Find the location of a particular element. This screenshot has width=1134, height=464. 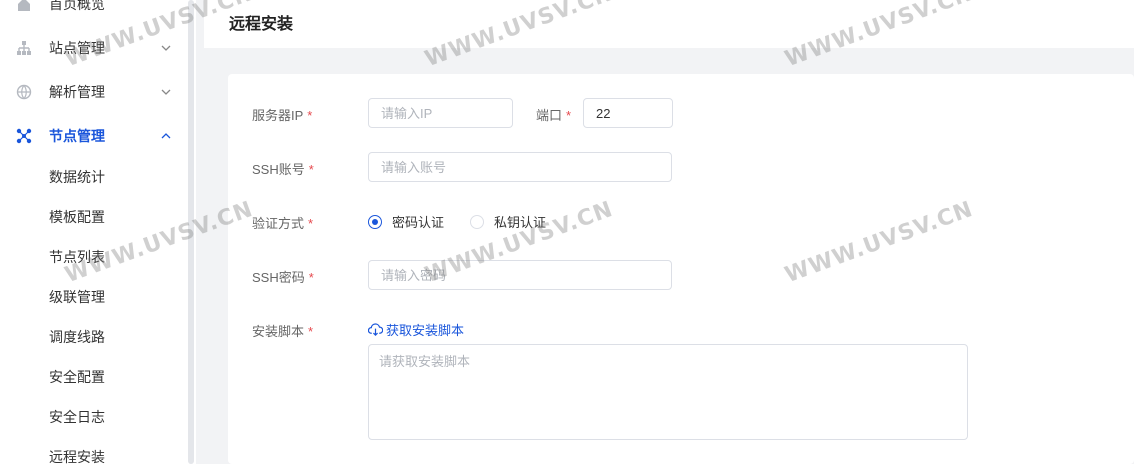

install-script-textarea is located at coordinates (668, 392).